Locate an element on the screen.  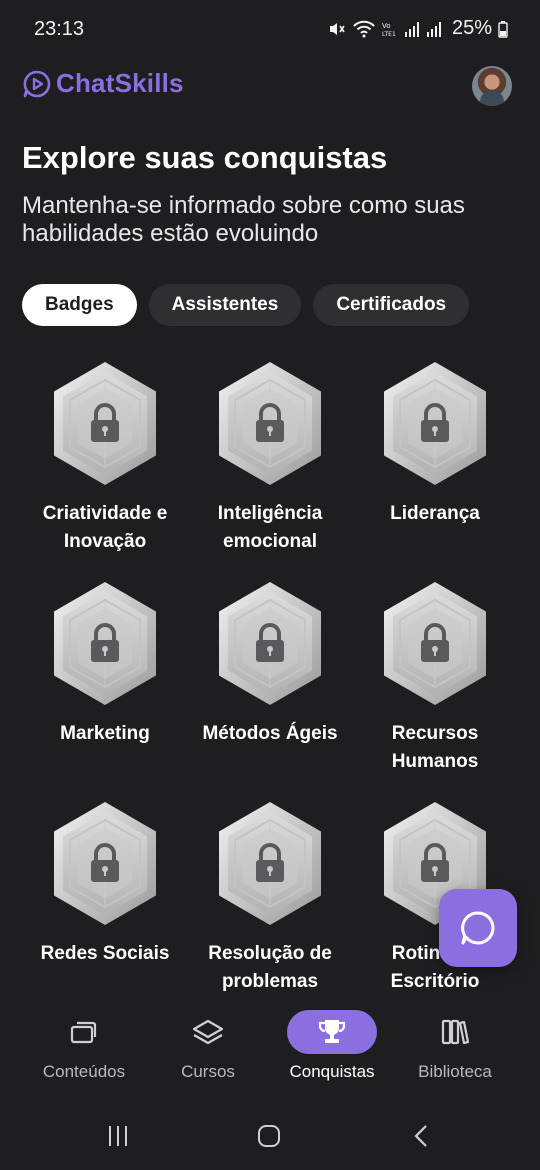
tab-bar: Badges Assistentes Certificados is located at coordinates (246, 305).